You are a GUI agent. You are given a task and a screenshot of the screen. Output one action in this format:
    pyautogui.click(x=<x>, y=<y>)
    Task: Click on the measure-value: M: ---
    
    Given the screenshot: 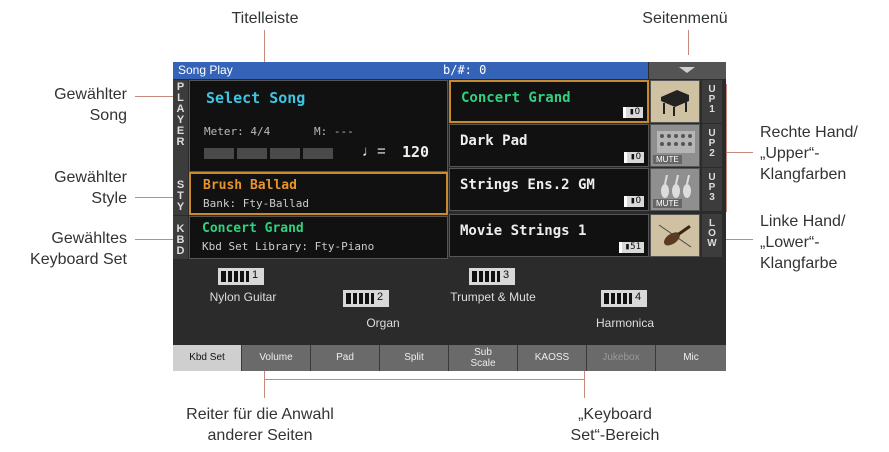 What is the action you would take?
    pyautogui.click(x=334, y=131)
    